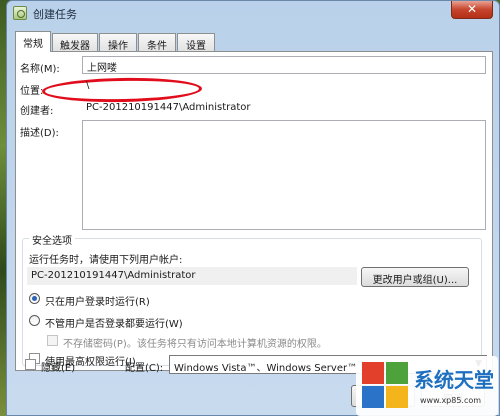 The width and height of the screenshot is (500, 416). What do you see at coordinates (33, 41) in the screenshot?
I see `tab-general: 常规` at bounding box center [33, 41].